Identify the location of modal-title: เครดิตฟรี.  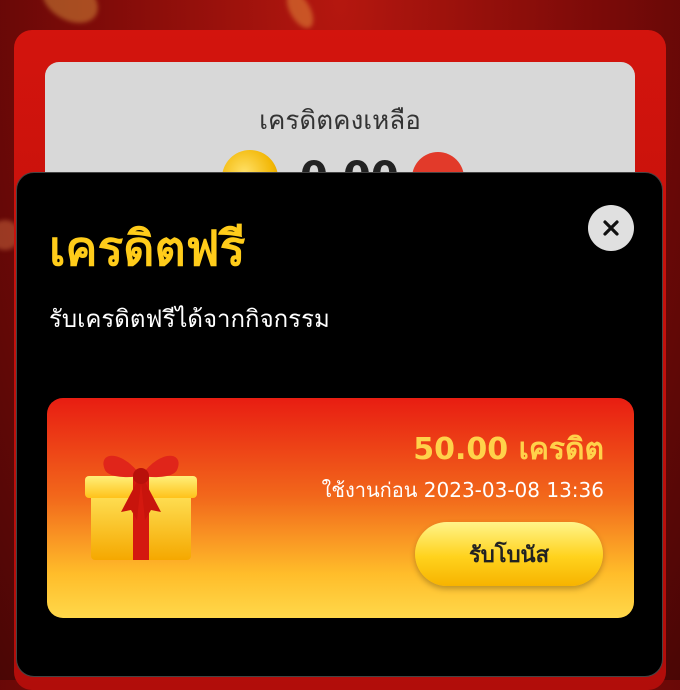
(147, 249).